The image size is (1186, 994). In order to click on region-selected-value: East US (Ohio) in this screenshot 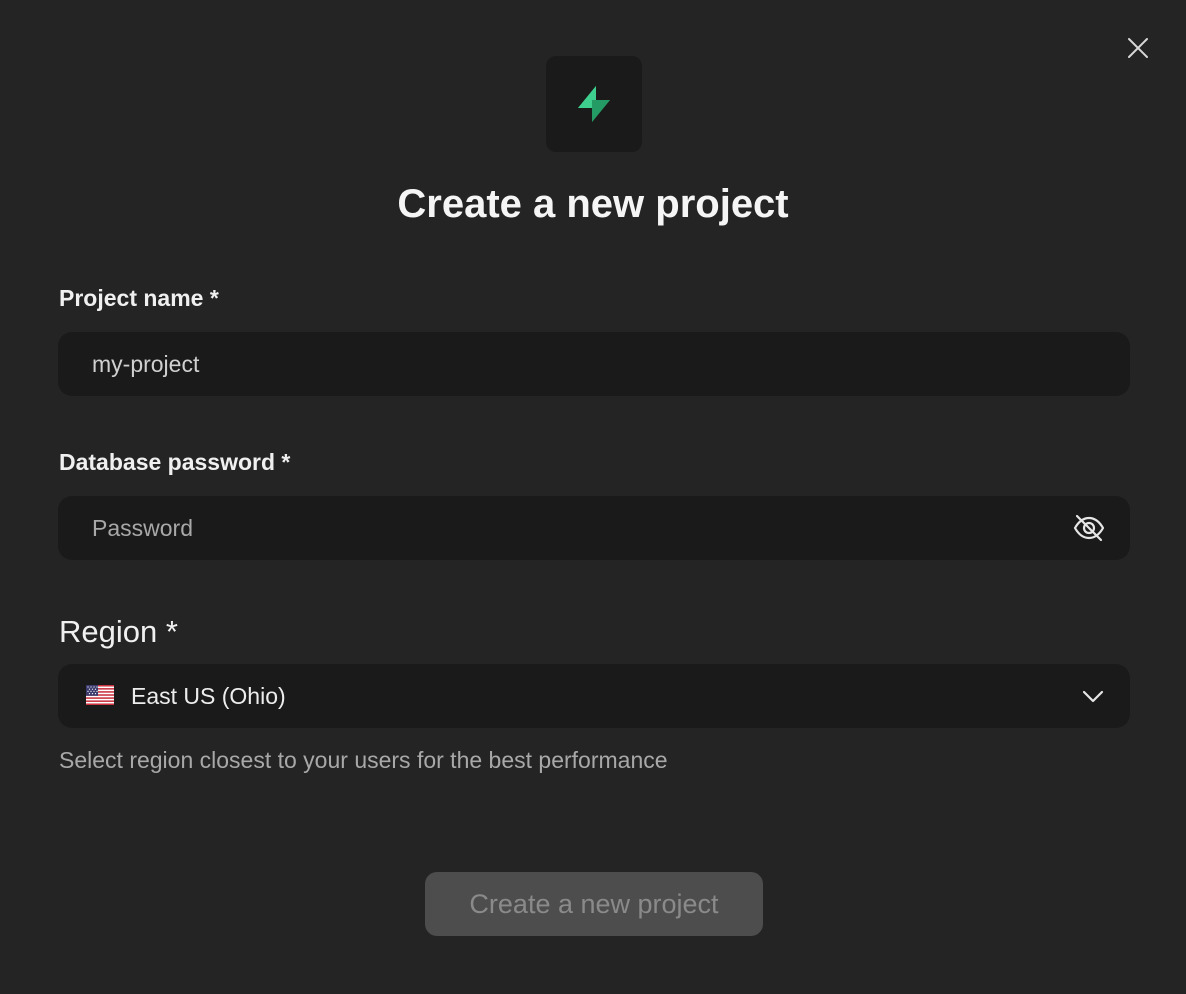, I will do `click(208, 696)`.